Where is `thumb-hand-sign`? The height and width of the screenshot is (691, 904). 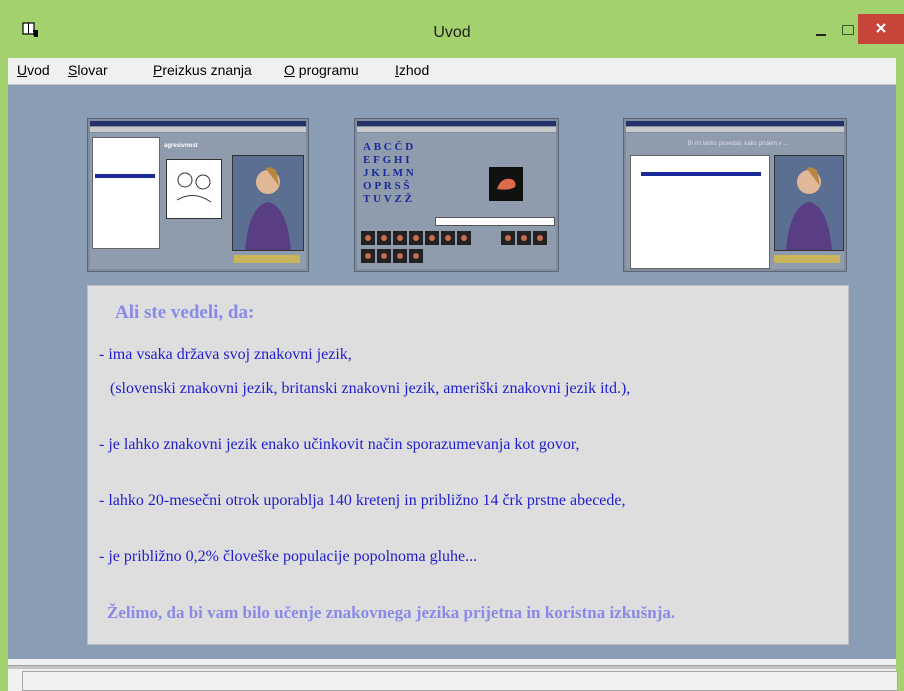 thumb-hand-sign is located at coordinates (506, 184).